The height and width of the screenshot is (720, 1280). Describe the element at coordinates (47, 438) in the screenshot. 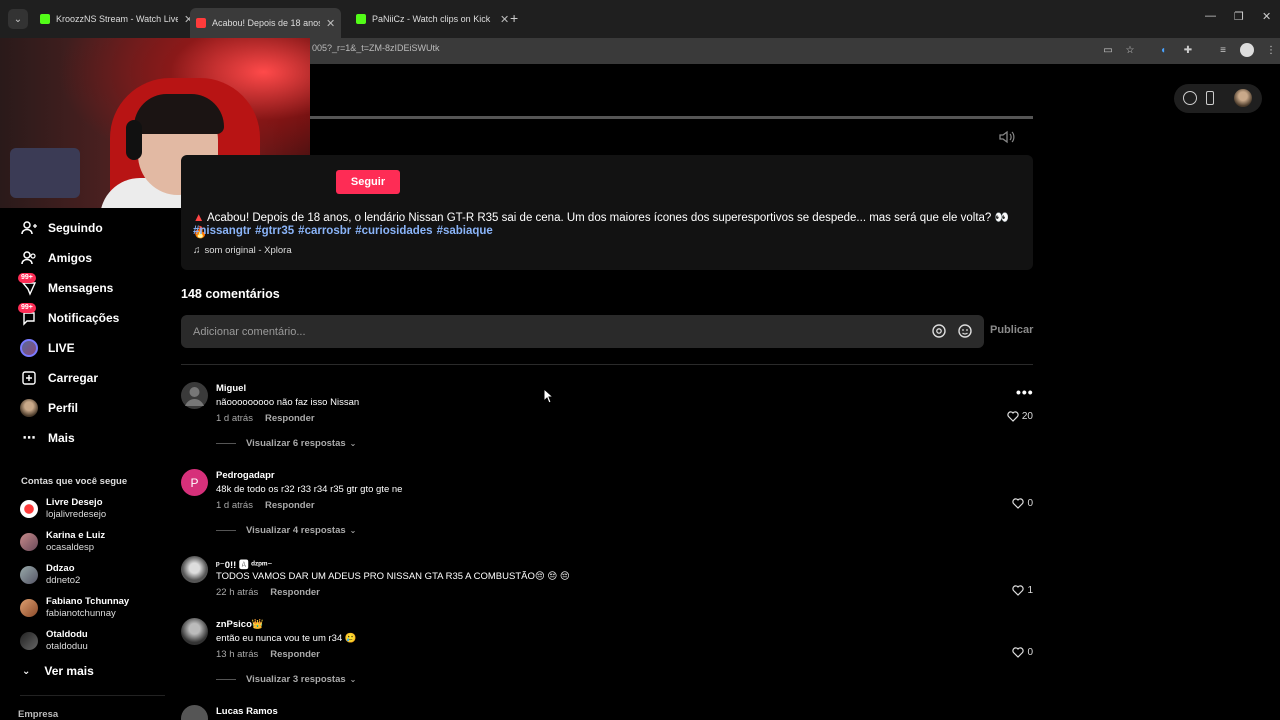

I see `sidebar-item-more: ⋯ Mais` at that location.